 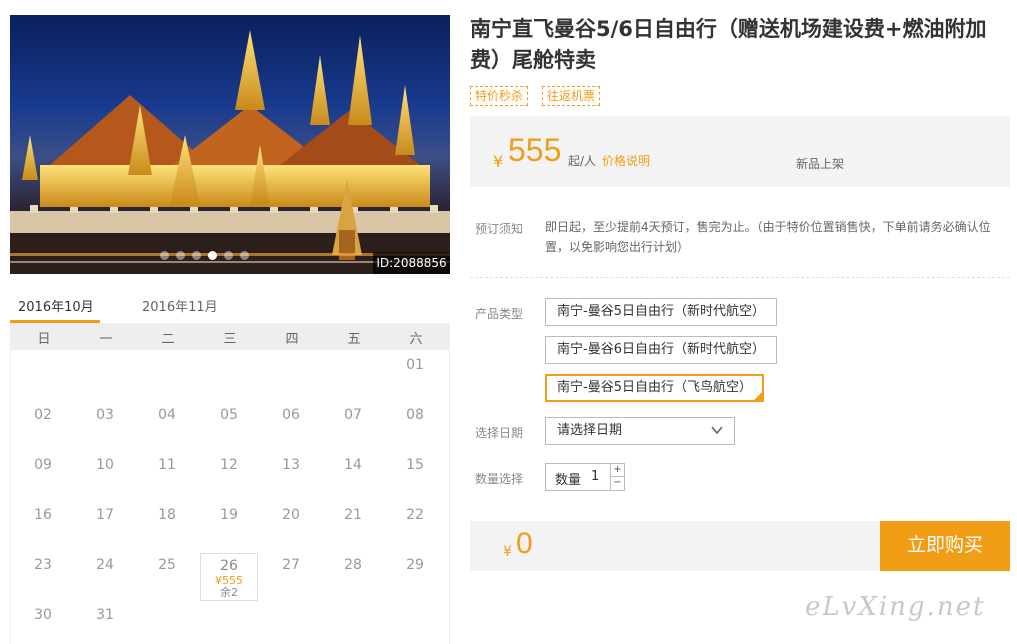 I want to click on calendar-day: 28, so click(x=353, y=577).